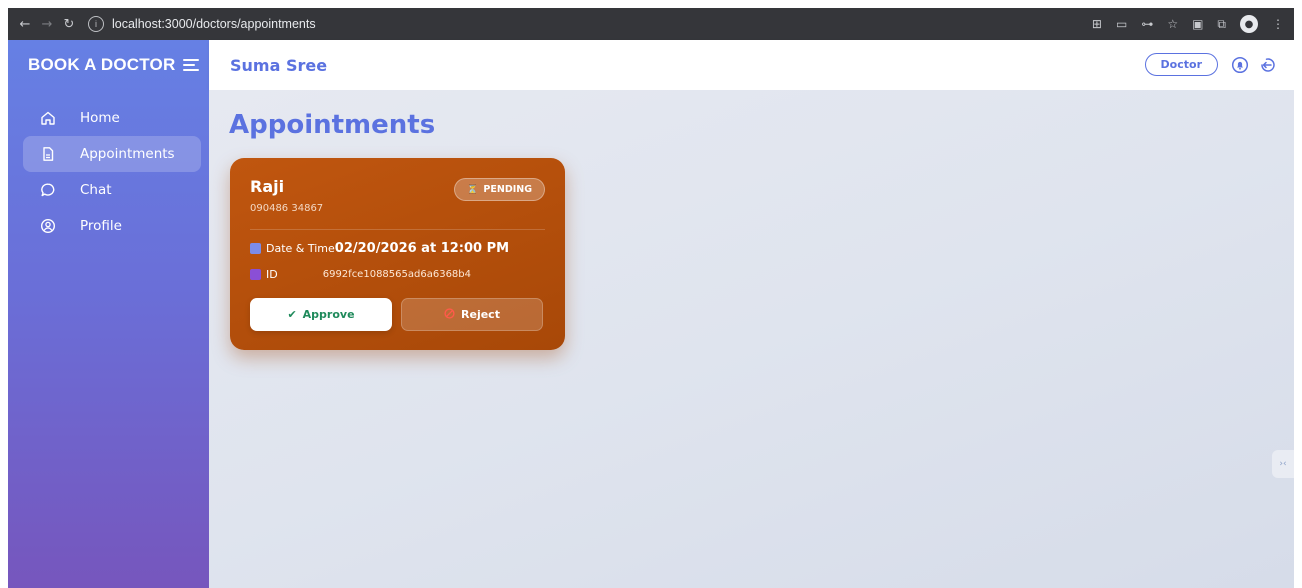 The height and width of the screenshot is (588, 1302). I want to click on datetime-row: Date & Time 02/20/2026 at 12:00 PM, so click(379, 248).